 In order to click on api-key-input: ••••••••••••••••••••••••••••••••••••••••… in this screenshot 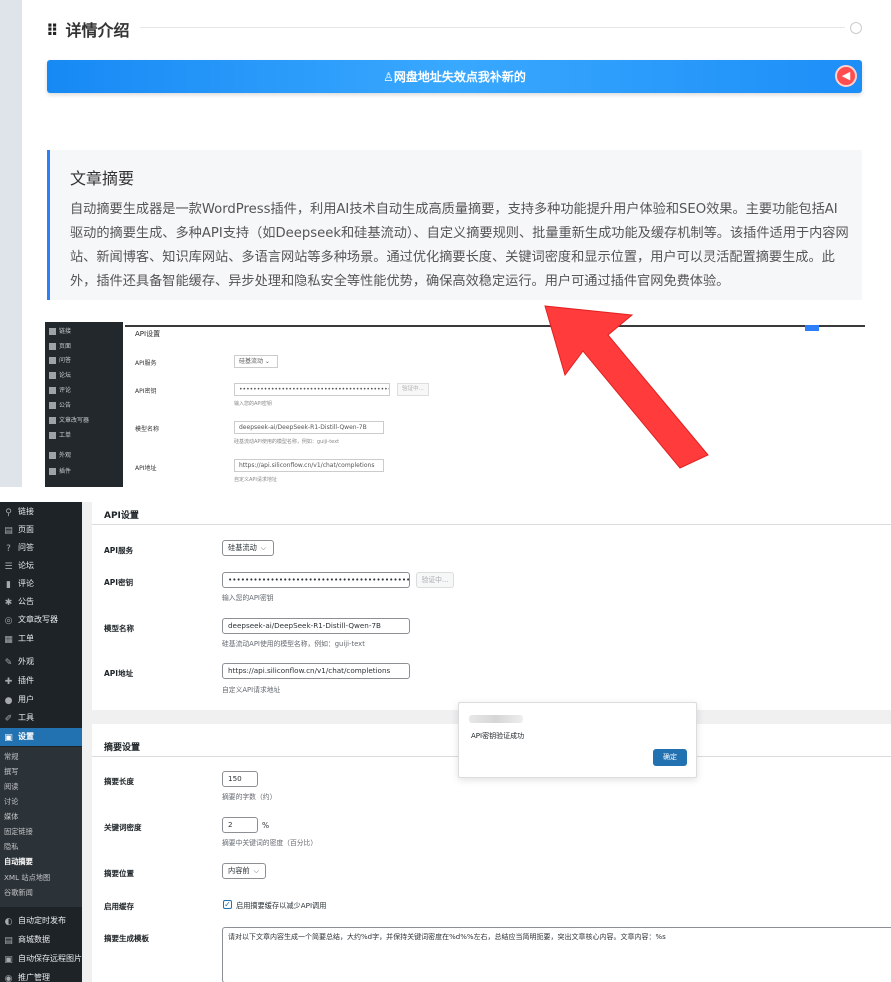, I will do `click(316, 580)`.